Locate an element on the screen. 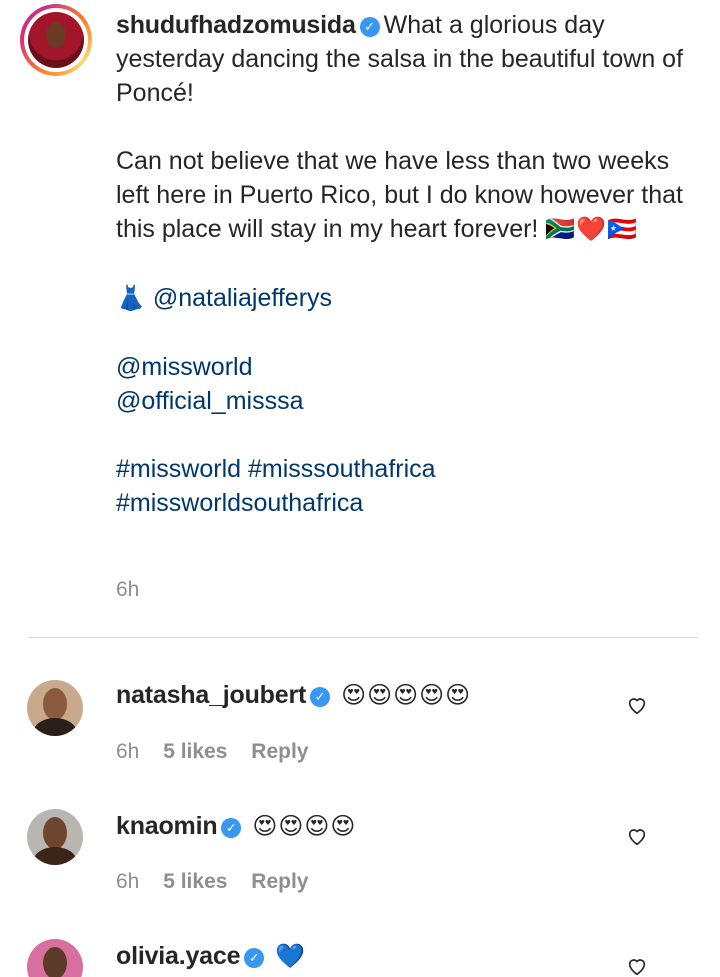  author-avatar is located at coordinates (56, 40).